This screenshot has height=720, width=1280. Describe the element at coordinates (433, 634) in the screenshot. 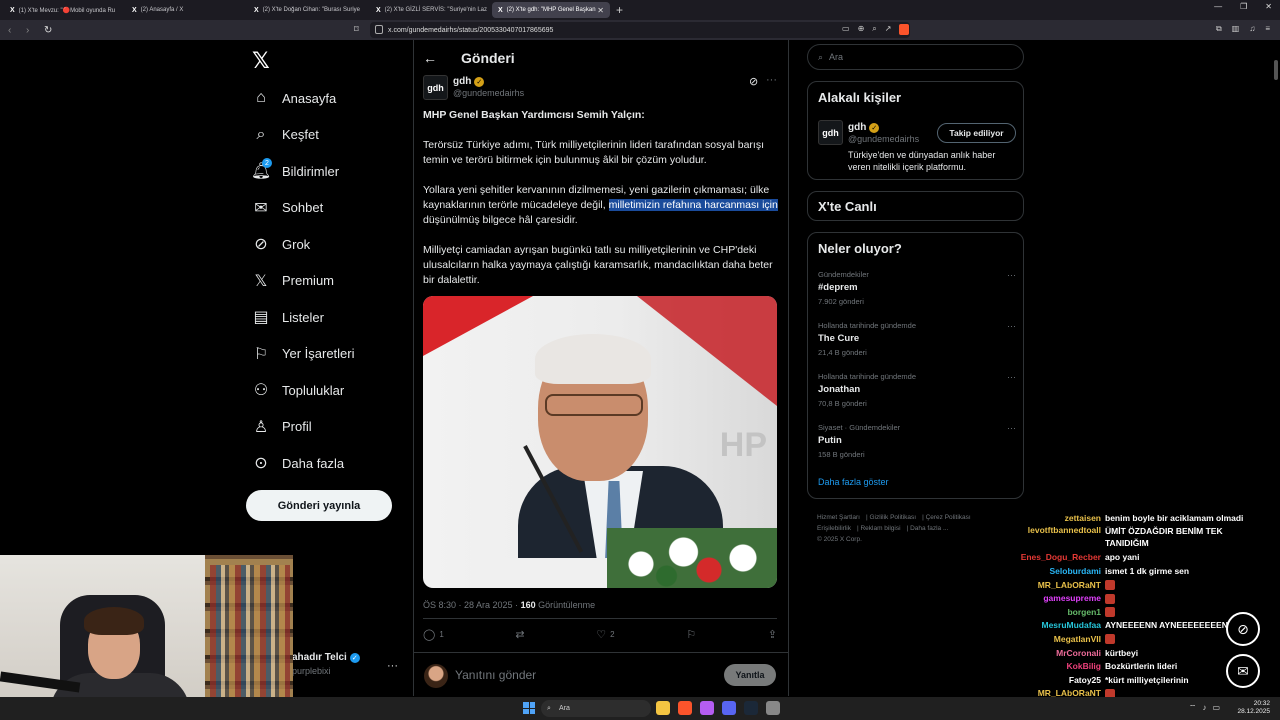

I see `reply-button: ◯ 1` at that location.